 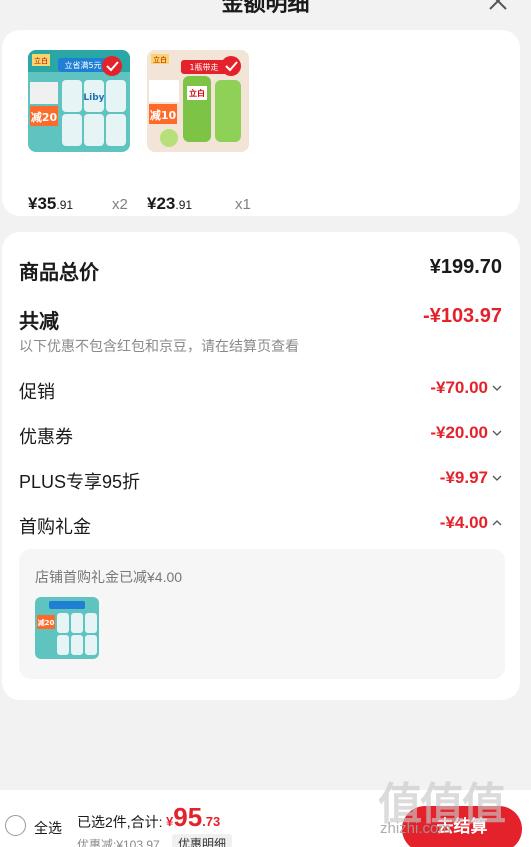 What do you see at coordinates (497, 523) in the screenshot?
I see `chevron-up-icon` at bounding box center [497, 523].